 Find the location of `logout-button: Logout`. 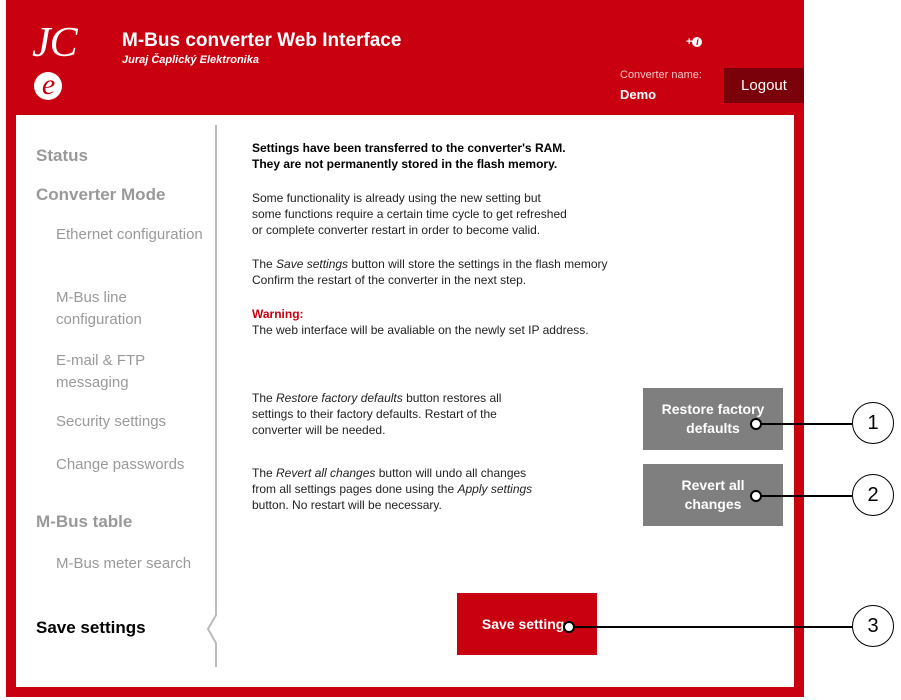

logout-button: Logout is located at coordinates (764, 85).